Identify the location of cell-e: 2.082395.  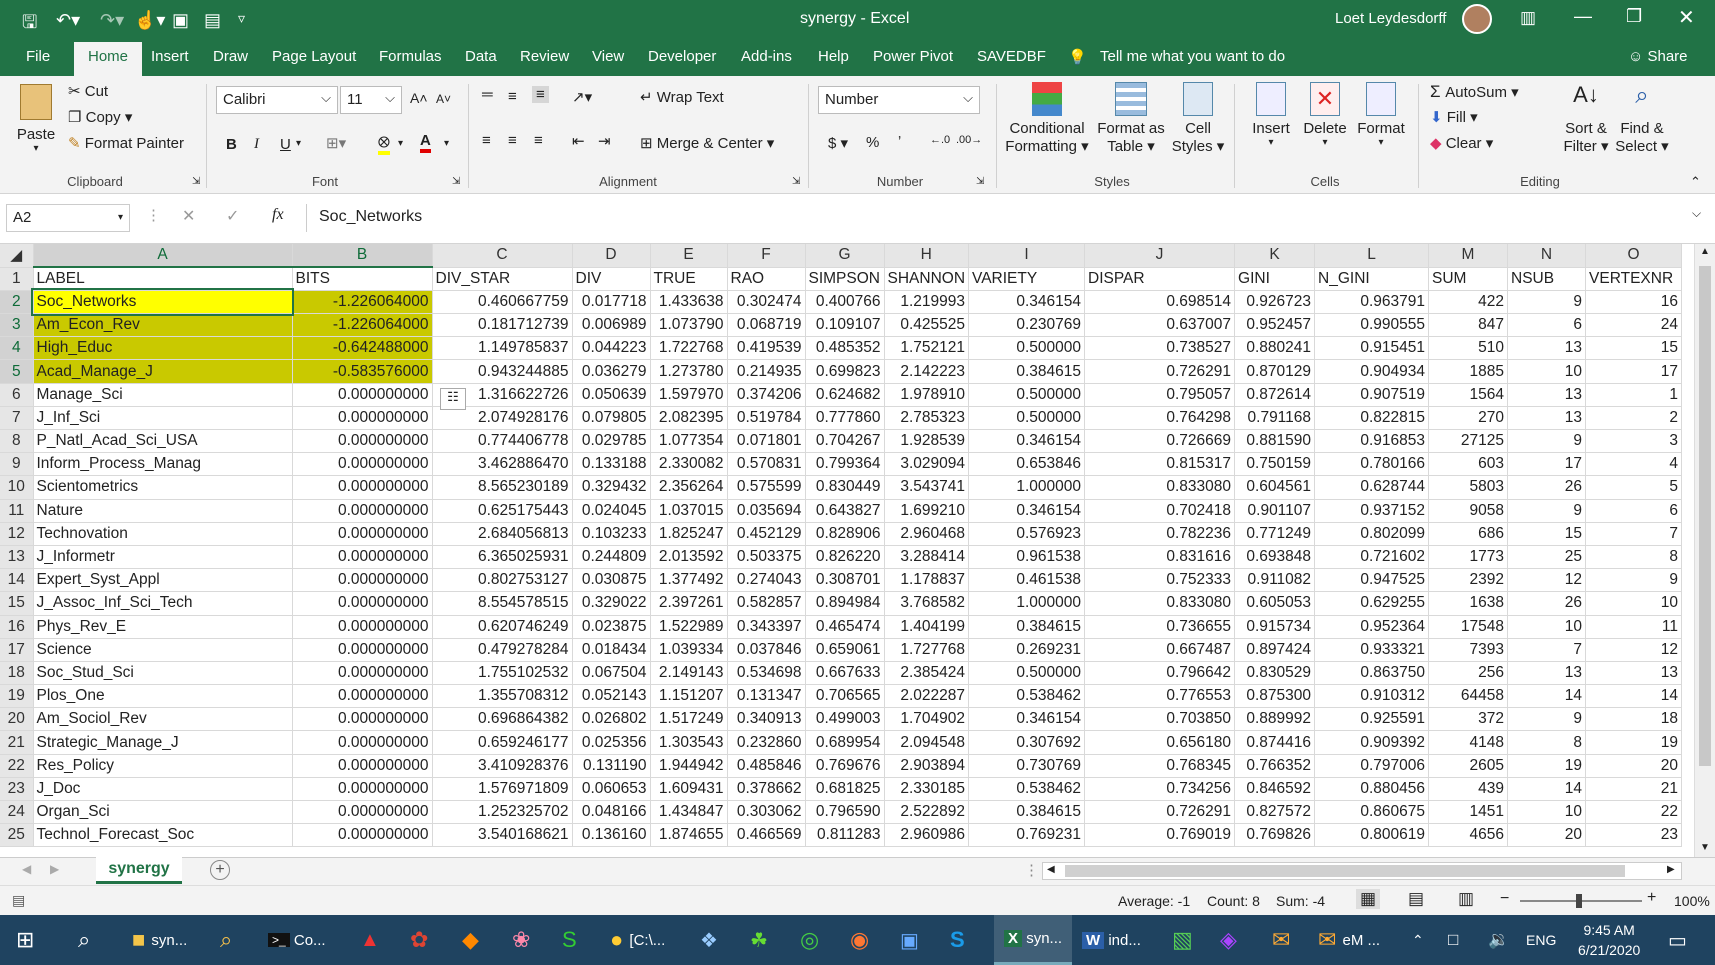
(689, 418).